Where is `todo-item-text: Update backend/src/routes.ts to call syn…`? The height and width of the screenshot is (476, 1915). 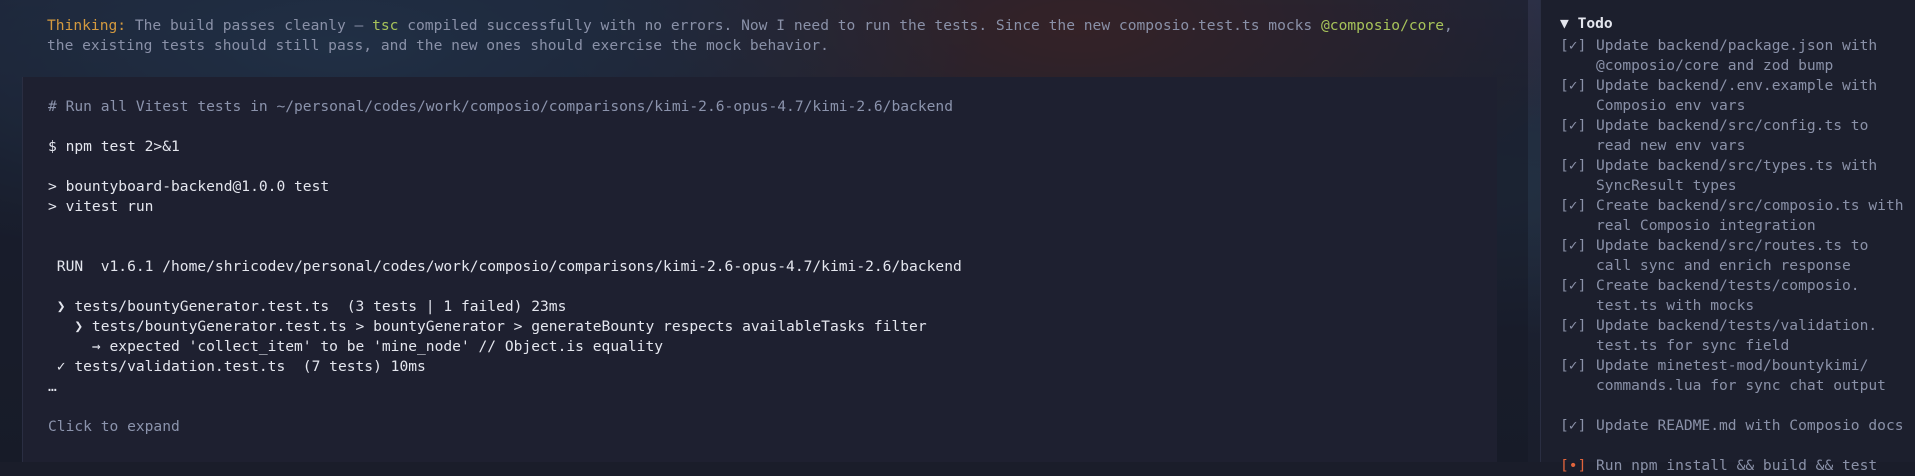 todo-item-text: Update backend/src/routes.ts to call syn… is located at coordinates (1737, 255).